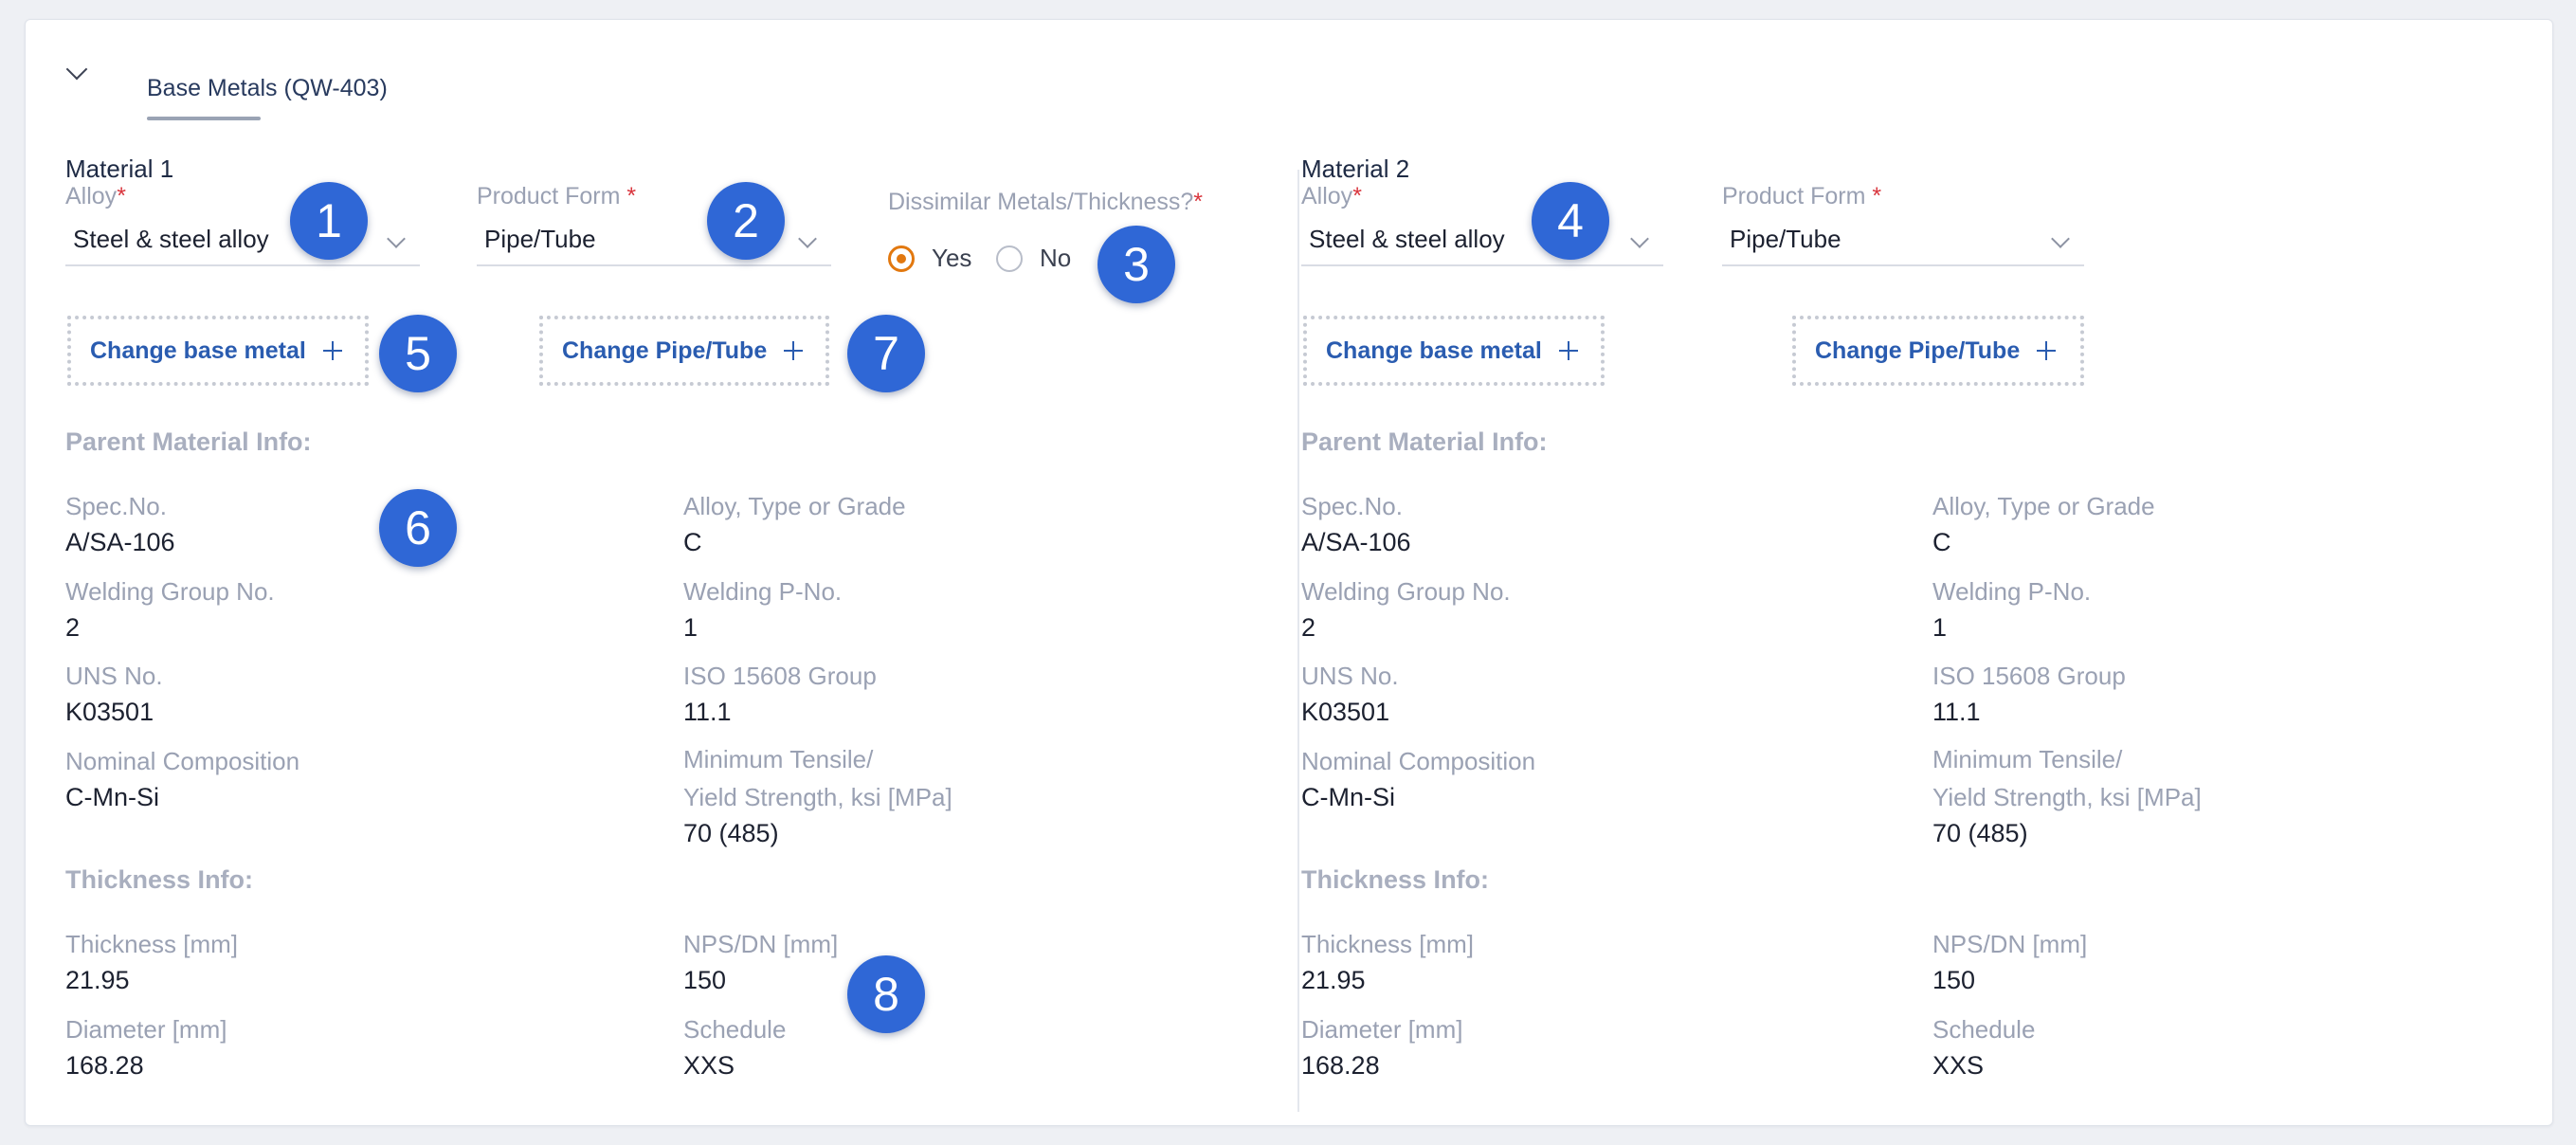  Describe the element at coordinates (204, 119) in the screenshot. I see `tab-underline` at that location.